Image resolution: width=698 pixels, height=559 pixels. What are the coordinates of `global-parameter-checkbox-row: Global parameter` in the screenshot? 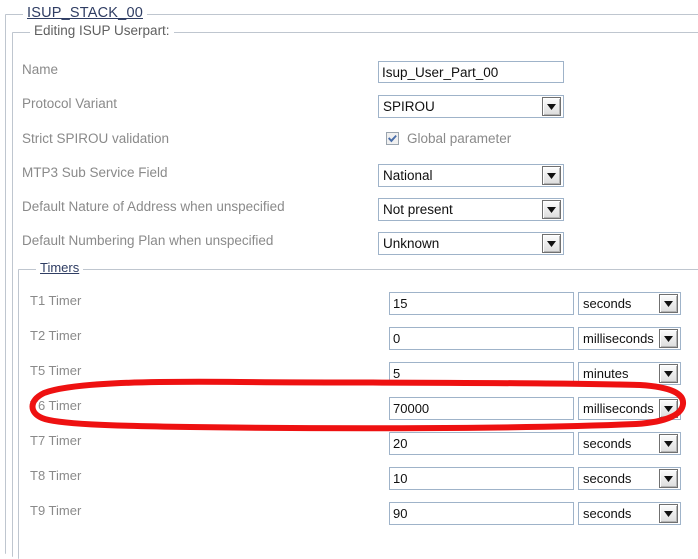 It's located at (448, 138).